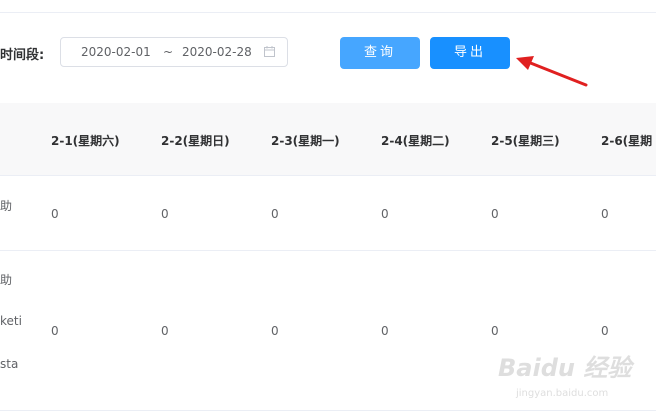 The height and width of the screenshot is (419, 656). I want to click on column-header: 2-2(星期日), so click(195, 141).